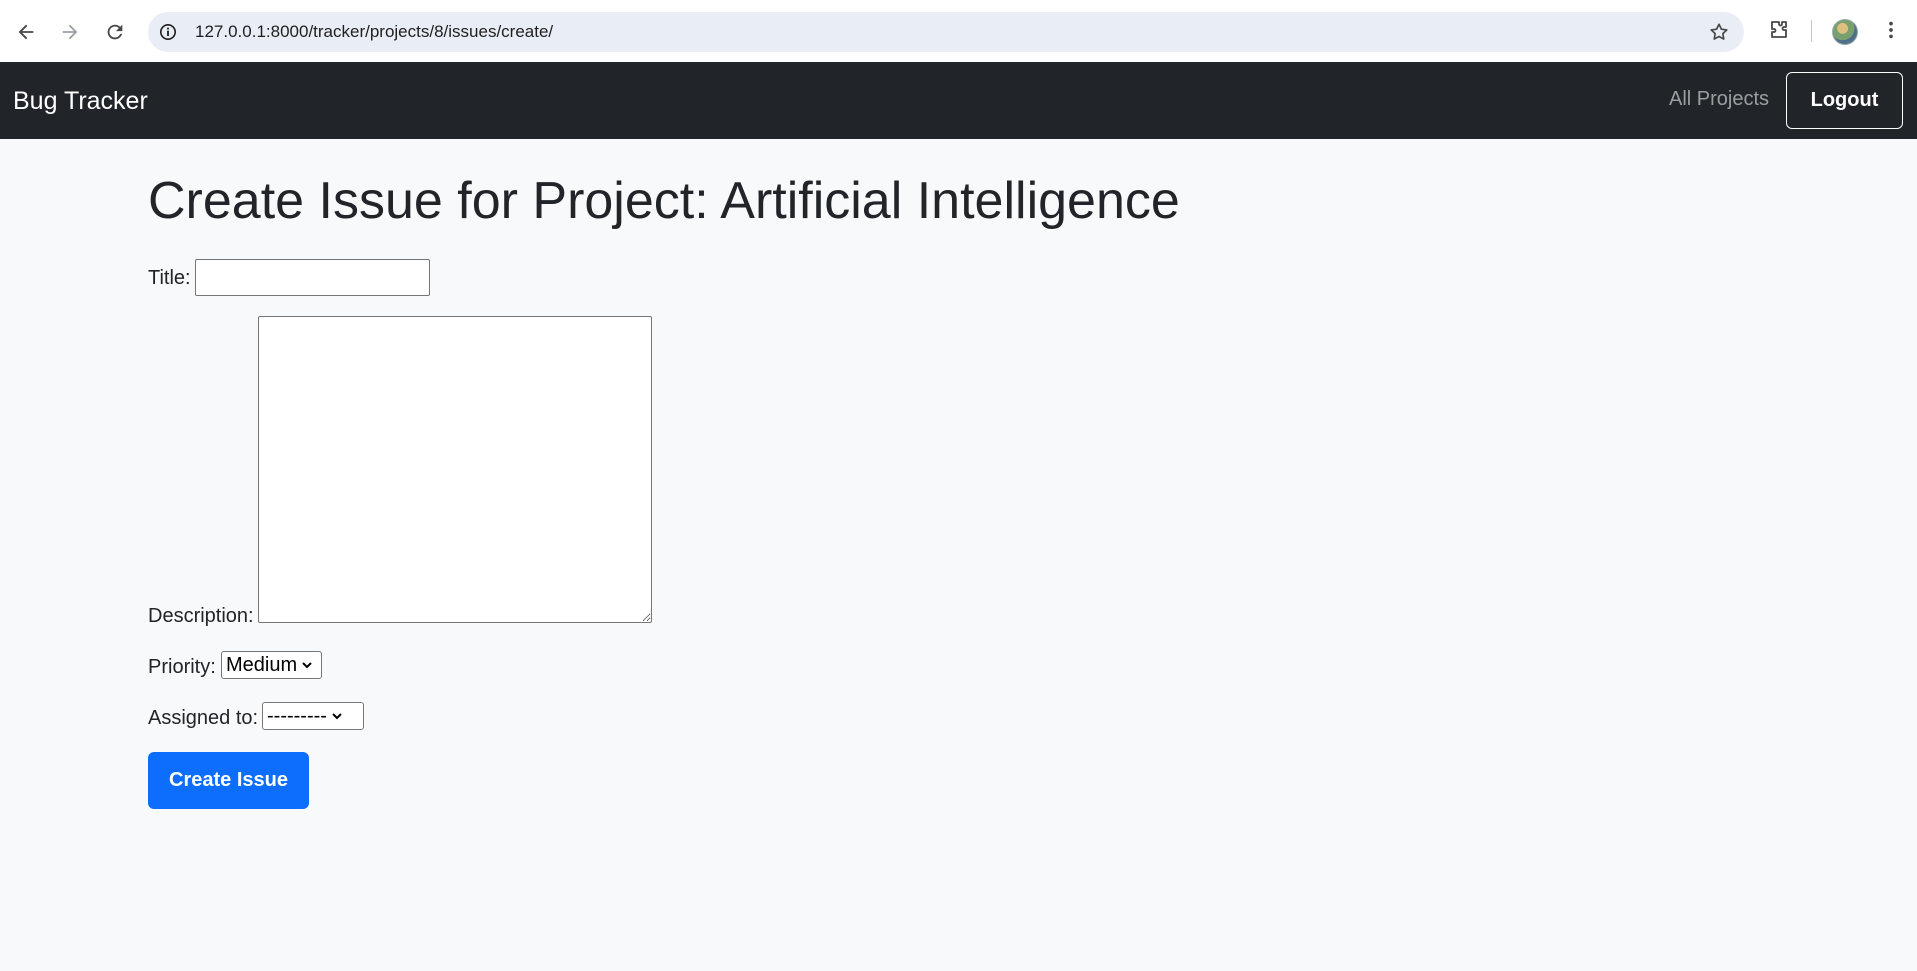 Image resolution: width=1917 pixels, height=971 pixels. I want to click on priority-select: Medium, so click(271, 665).